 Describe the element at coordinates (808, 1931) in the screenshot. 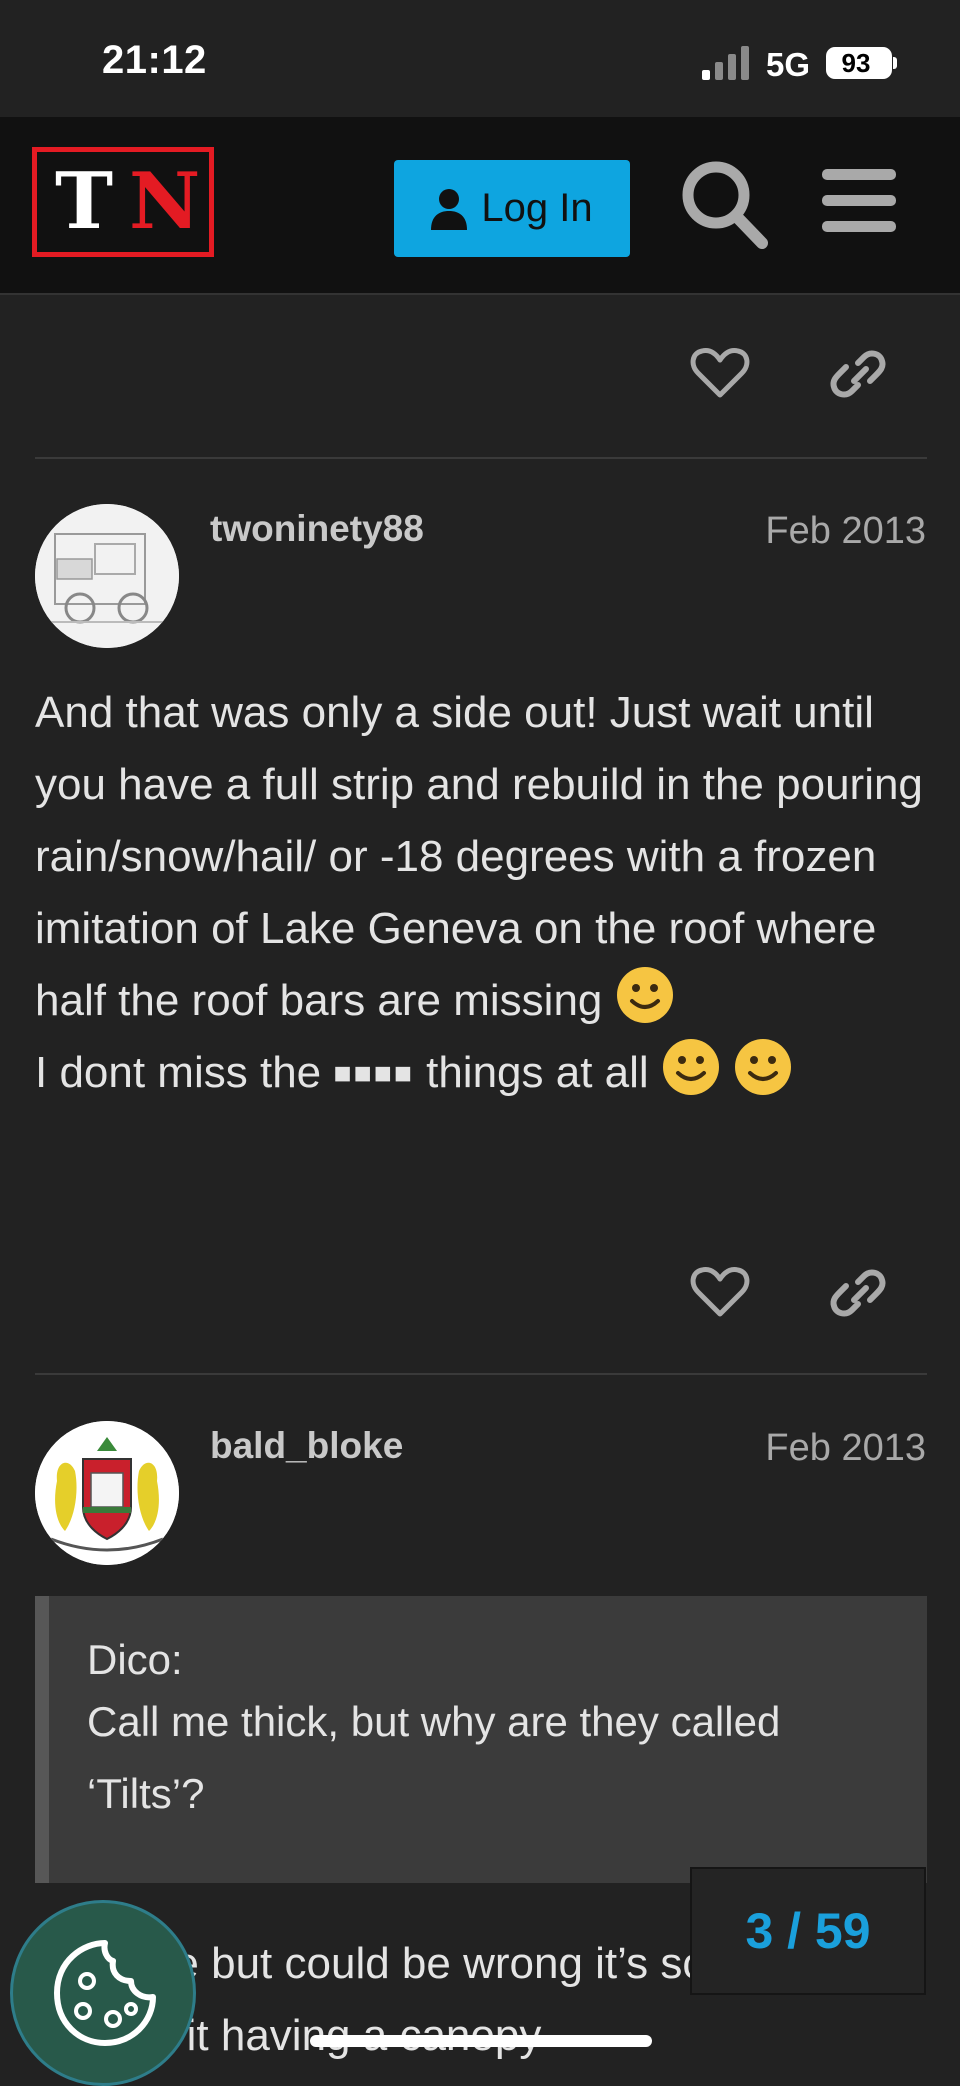

I see `post-position-counter: 3 / 59` at that location.